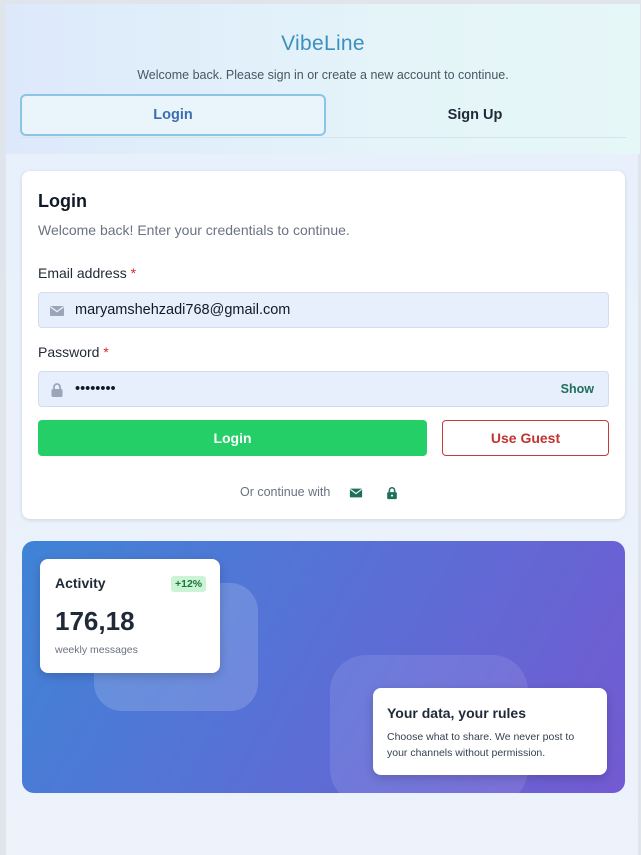  Describe the element at coordinates (456, 713) in the screenshot. I see `privacy-title: Your data, your rules` at that location.